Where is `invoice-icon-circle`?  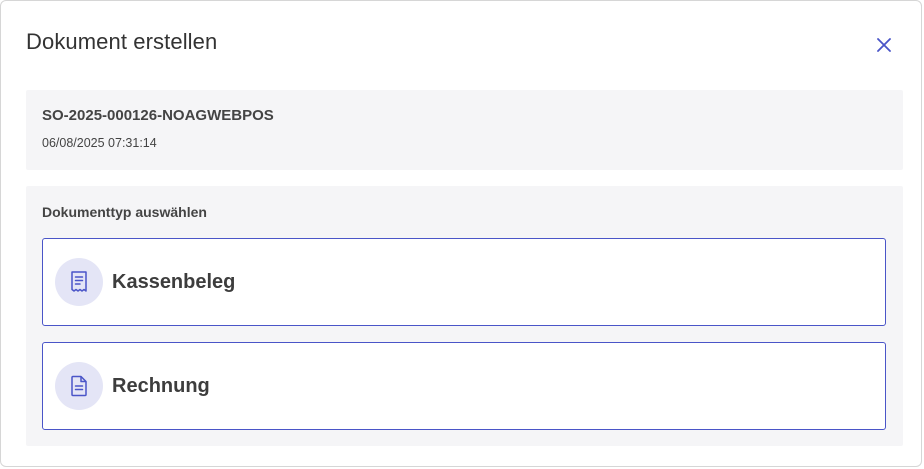 invoice-icon-circle is located at coordinates (79, 386).